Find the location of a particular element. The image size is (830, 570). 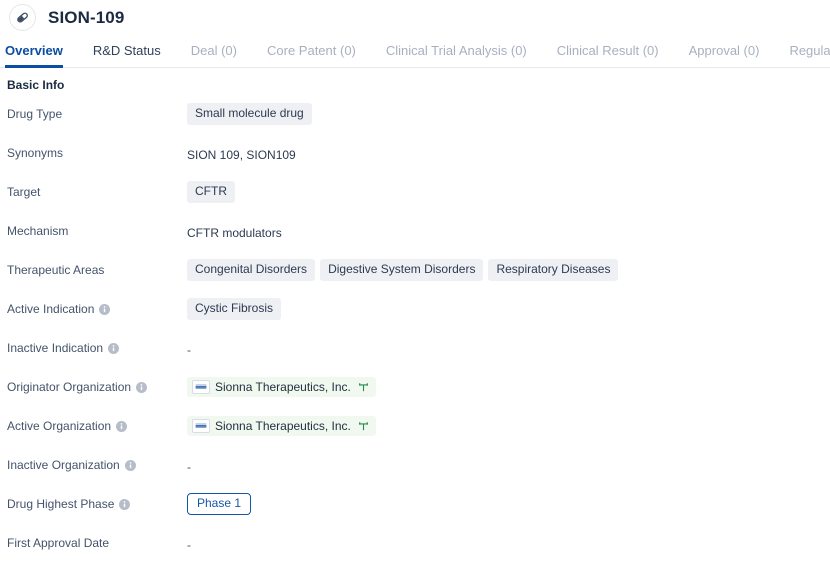

mechanism-text: CFTR modulators is located at coordinates (234, 232).